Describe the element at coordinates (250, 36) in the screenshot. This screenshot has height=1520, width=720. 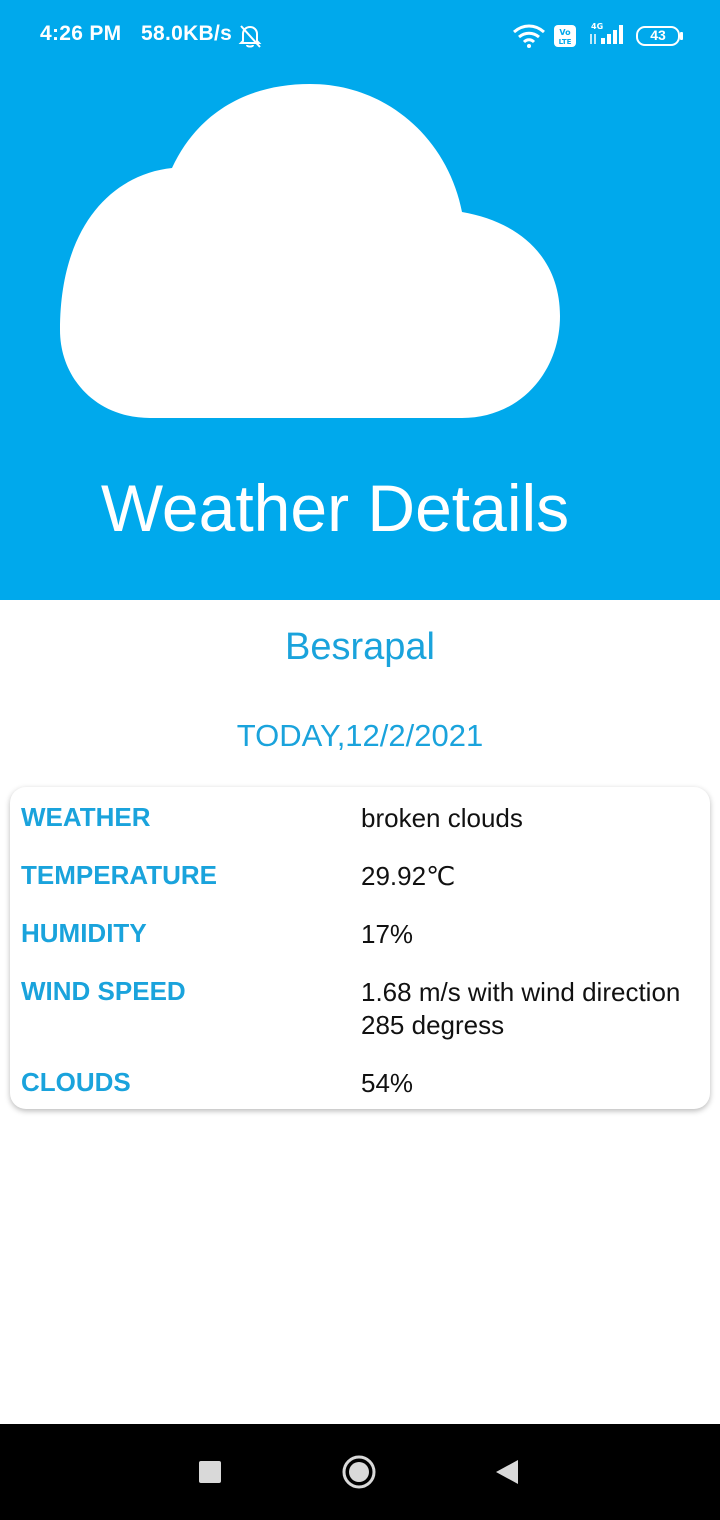
I see `bell-off-icon` at that location.